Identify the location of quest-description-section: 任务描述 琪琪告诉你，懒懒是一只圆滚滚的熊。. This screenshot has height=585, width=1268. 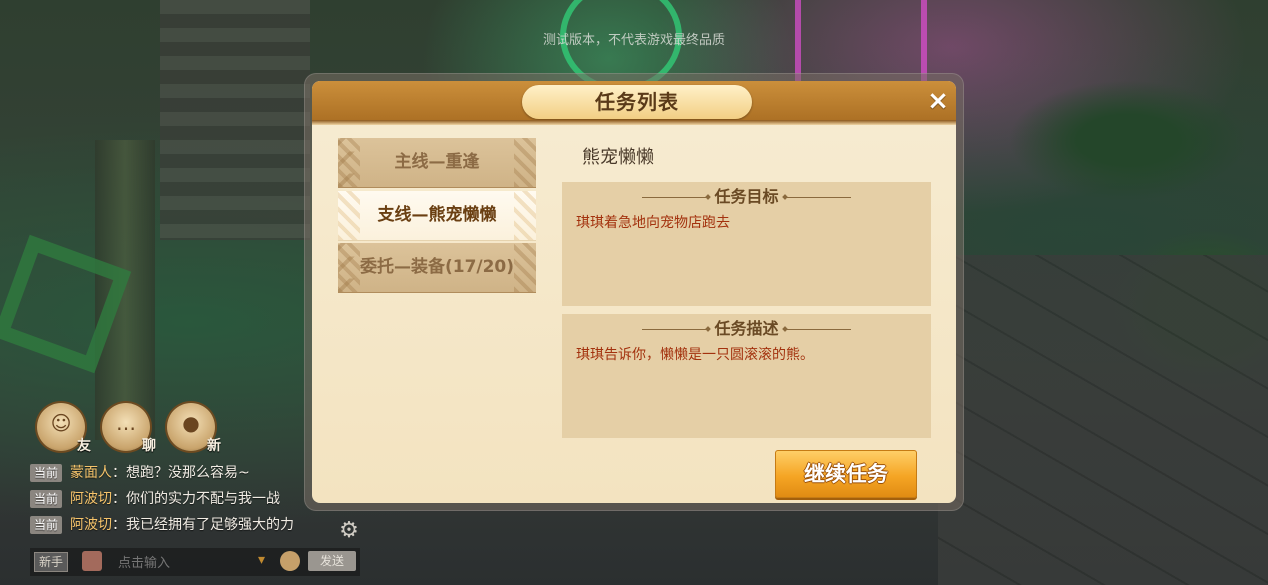
(746, 376).